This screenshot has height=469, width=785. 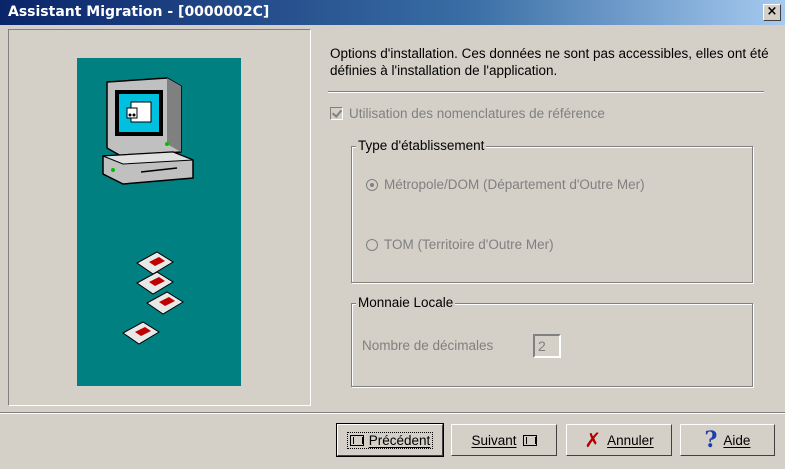 I want to click on footer-separator, so click(x=392, y=413).